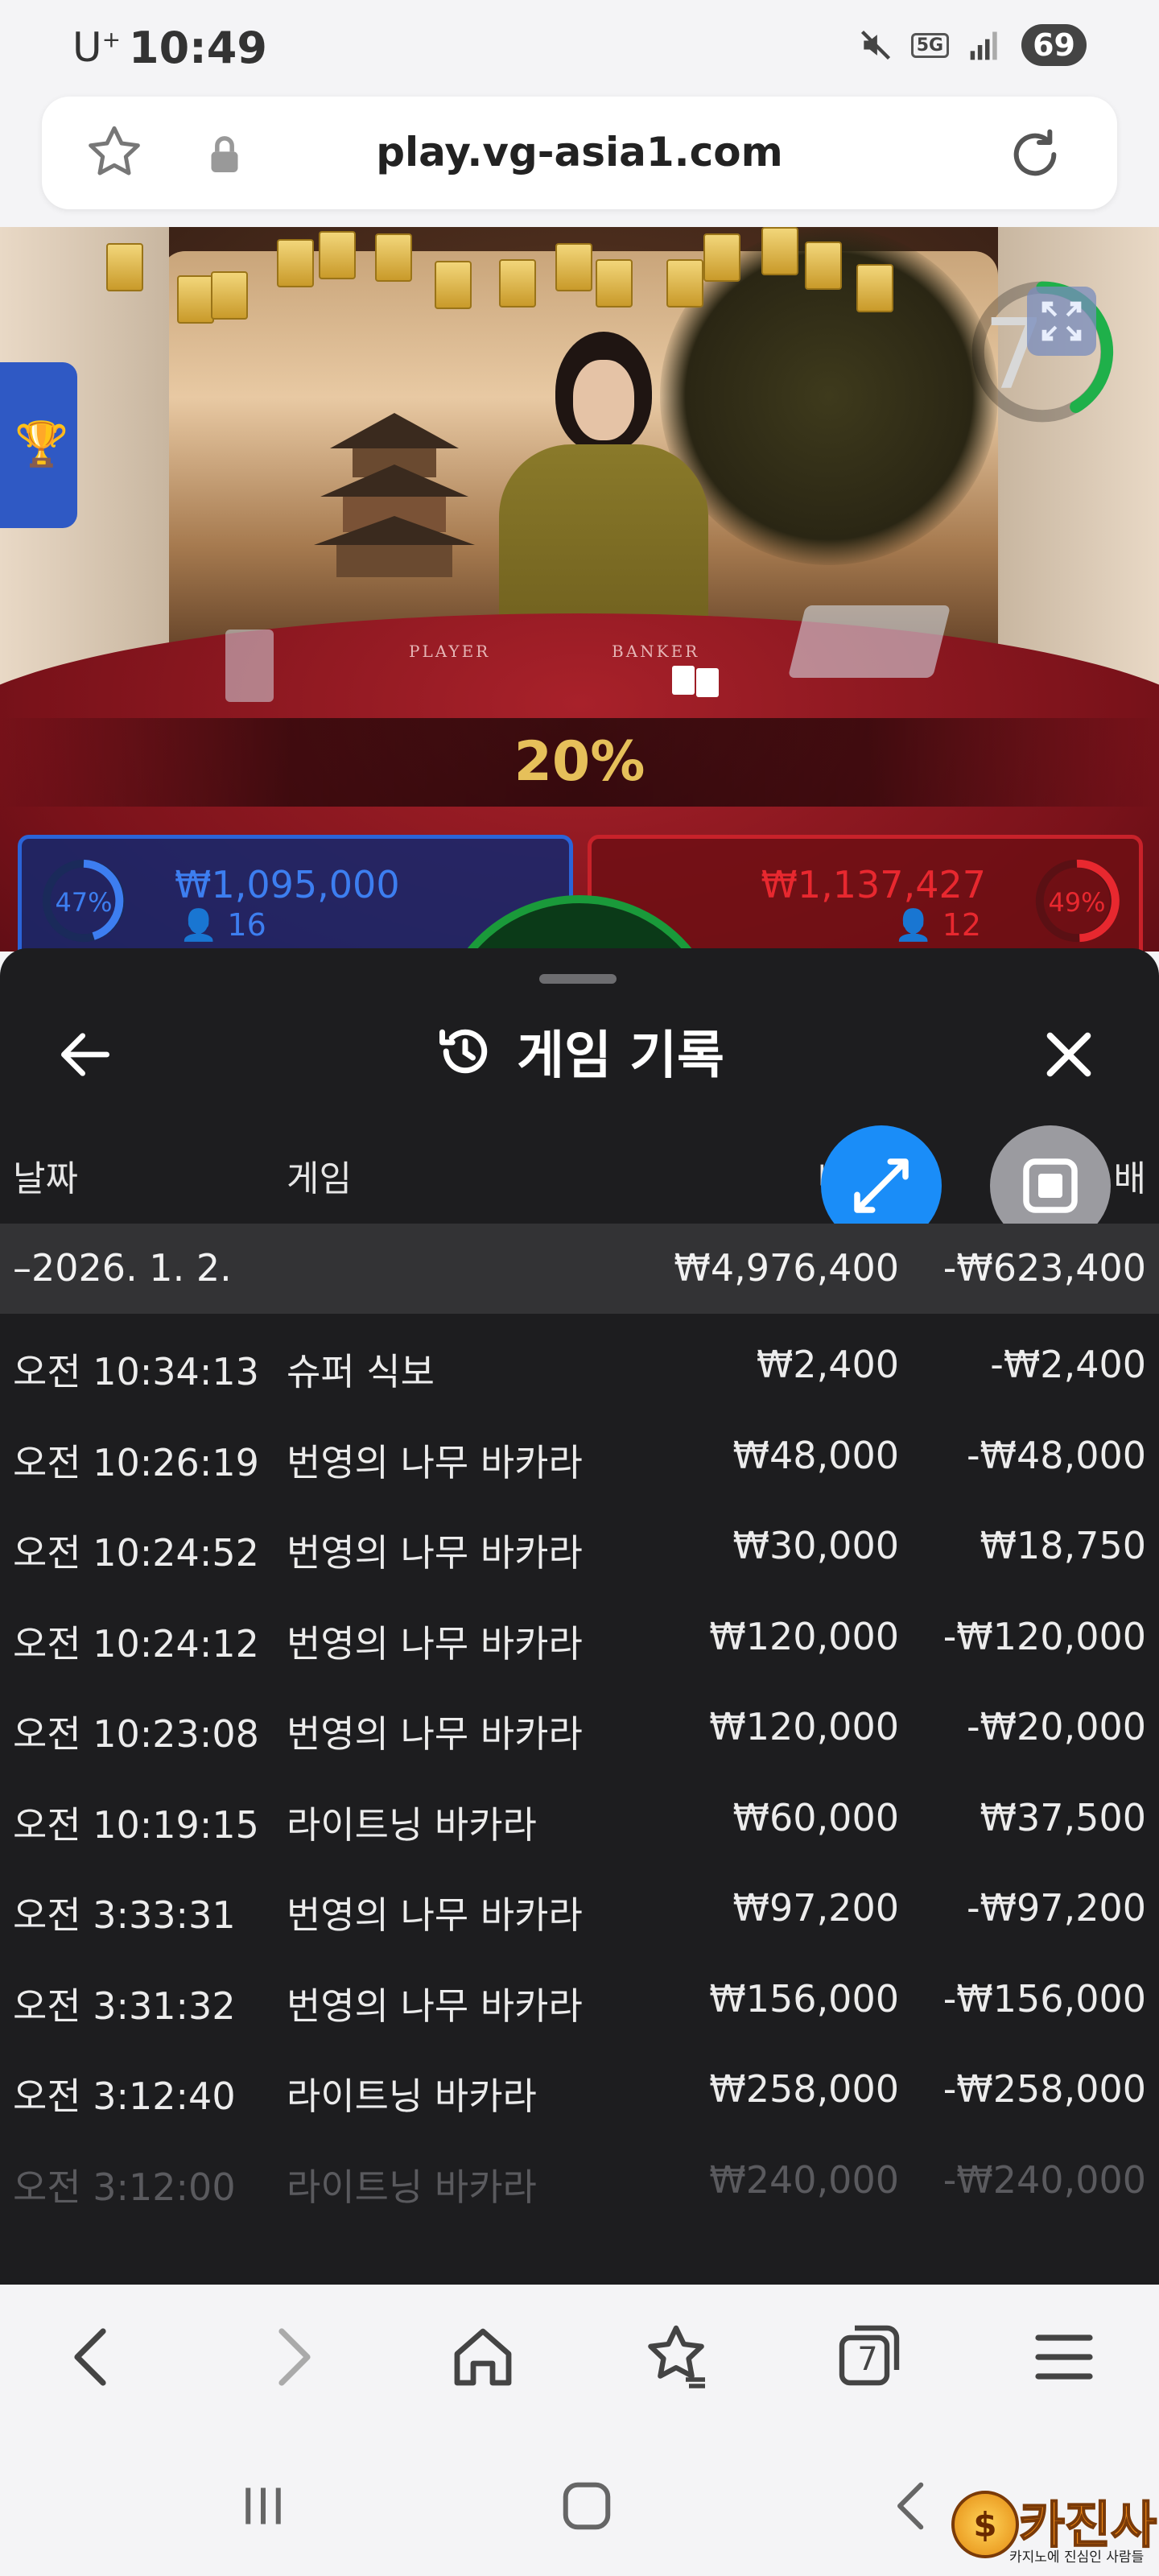 This screenshot has width=1159, height=2576. I want to click on tabs-button: 7, so click(867, 2357).